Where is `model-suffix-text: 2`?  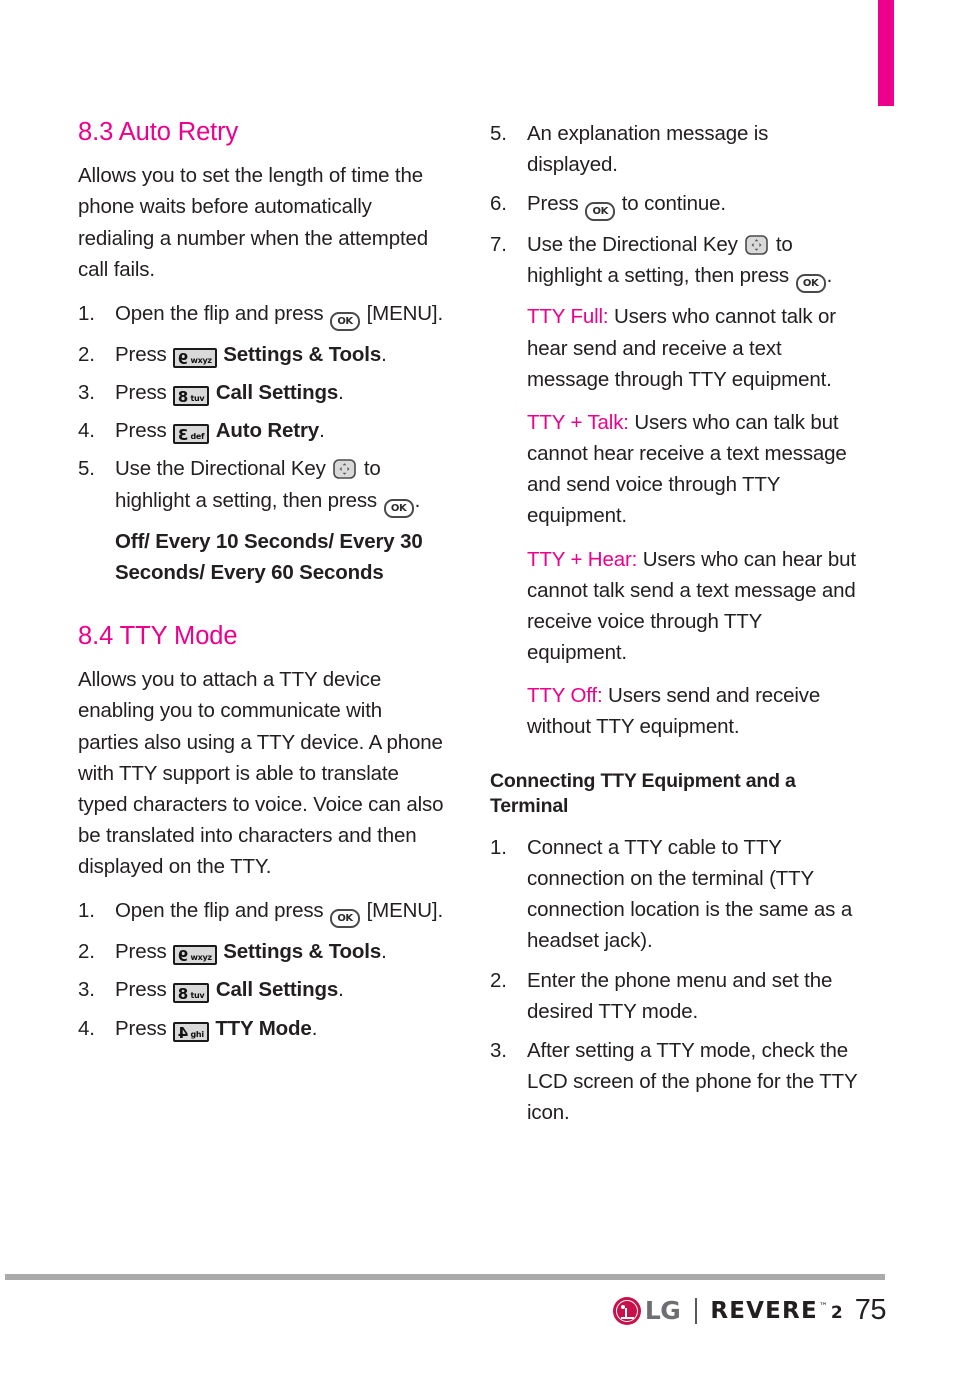
model-suffix-text: 2 is located at coordinates (836, 1312).